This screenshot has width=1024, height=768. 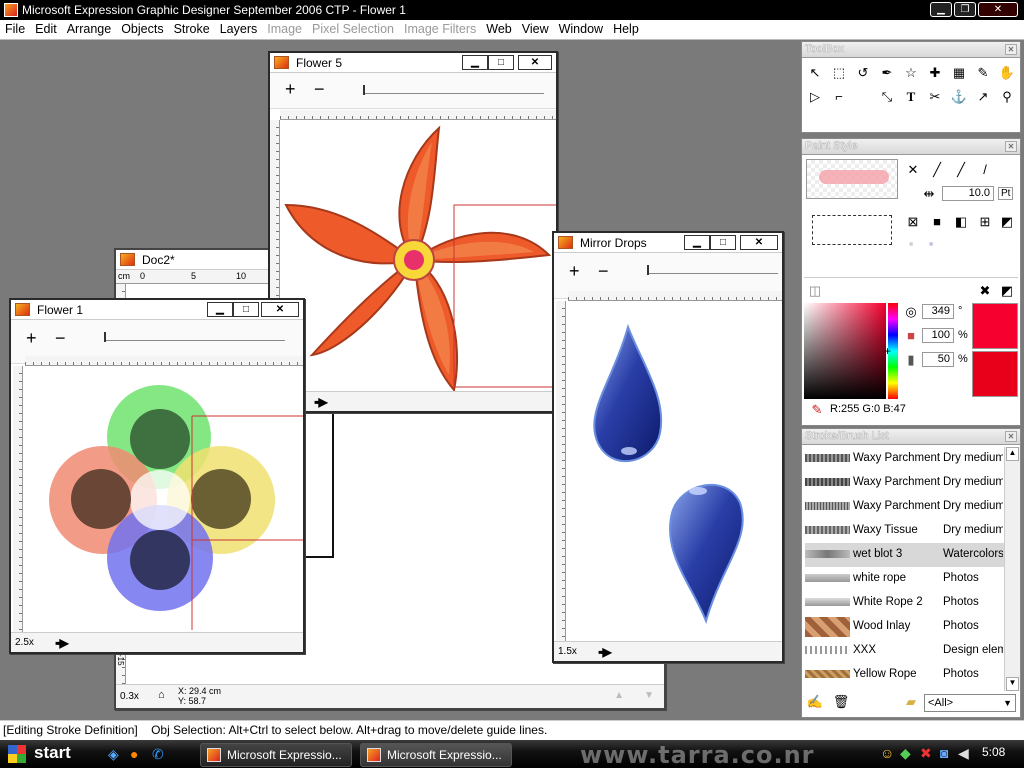 What do you see at coordinates (284, 29) in the screenshot?
I see `menu-item-image: Image` at bounding box center [284, 29].